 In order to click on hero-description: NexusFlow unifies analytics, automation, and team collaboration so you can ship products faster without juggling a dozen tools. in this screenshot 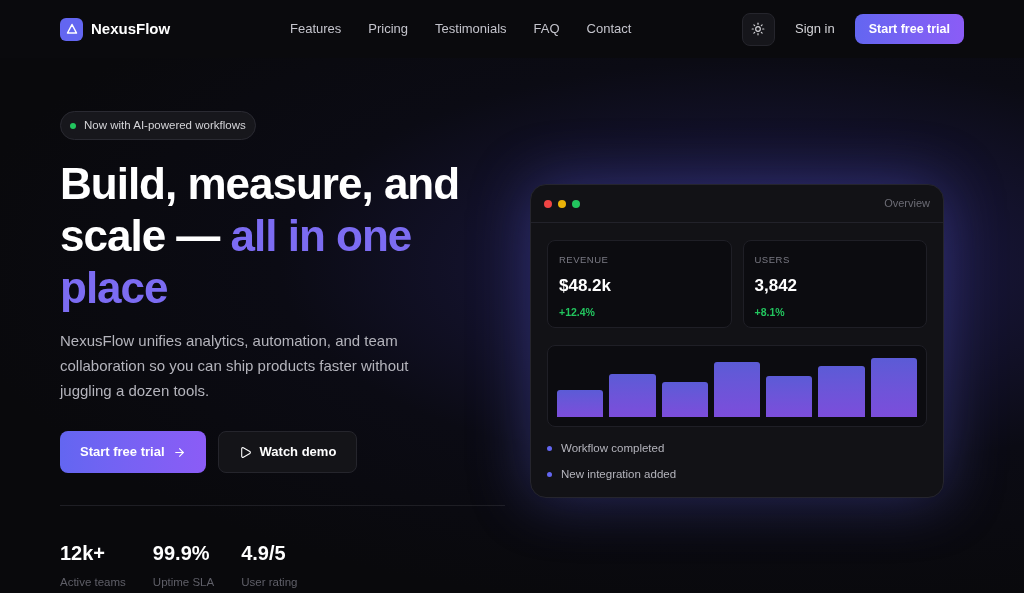, I will do `click(235, 366)`.